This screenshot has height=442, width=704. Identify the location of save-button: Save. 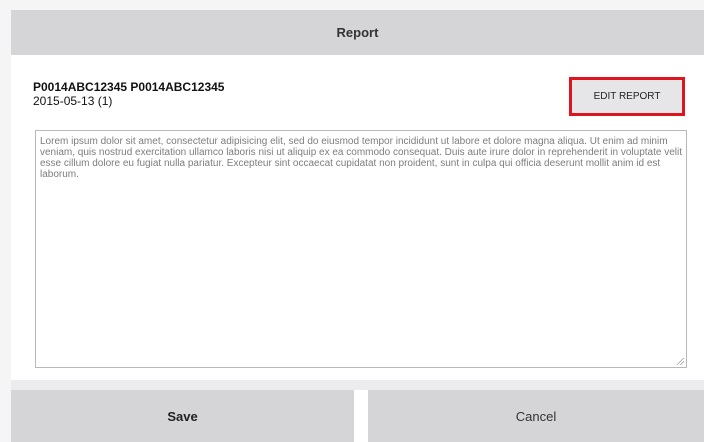
(182, 416).